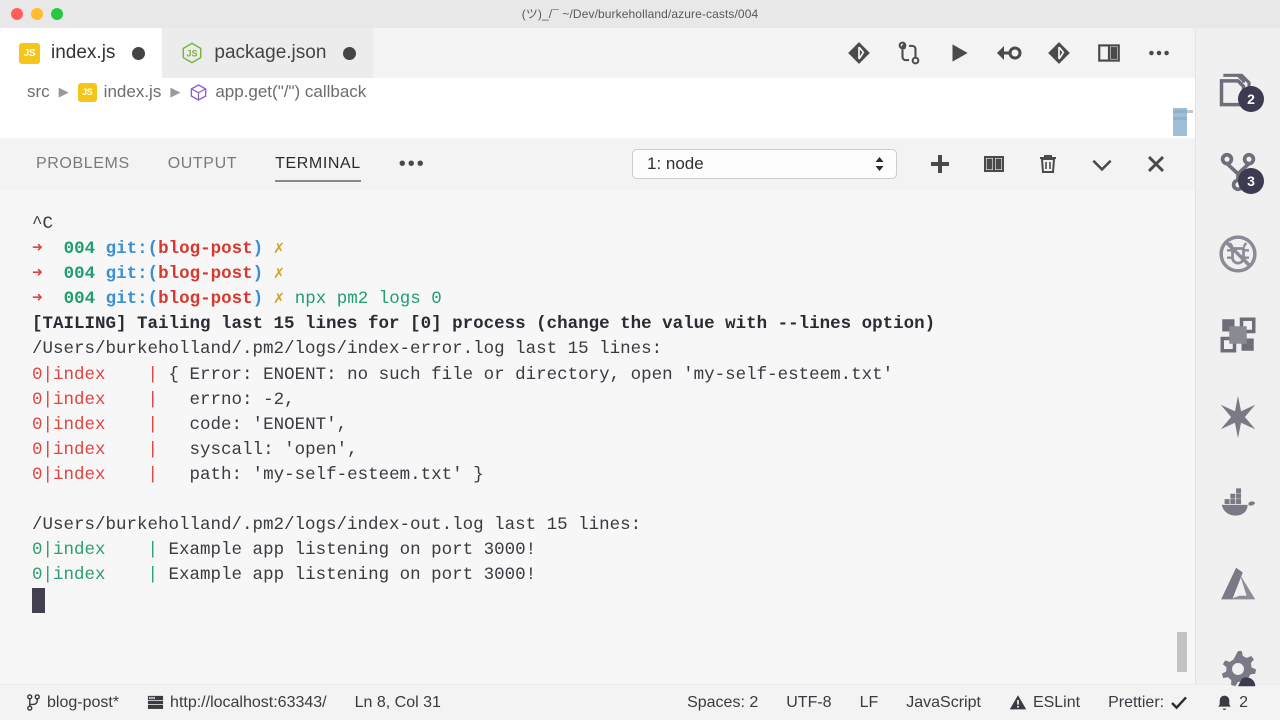 This screenshot has height=720, width=1280. I want to click on tab-output: OUTPUT, so click(202, 164).